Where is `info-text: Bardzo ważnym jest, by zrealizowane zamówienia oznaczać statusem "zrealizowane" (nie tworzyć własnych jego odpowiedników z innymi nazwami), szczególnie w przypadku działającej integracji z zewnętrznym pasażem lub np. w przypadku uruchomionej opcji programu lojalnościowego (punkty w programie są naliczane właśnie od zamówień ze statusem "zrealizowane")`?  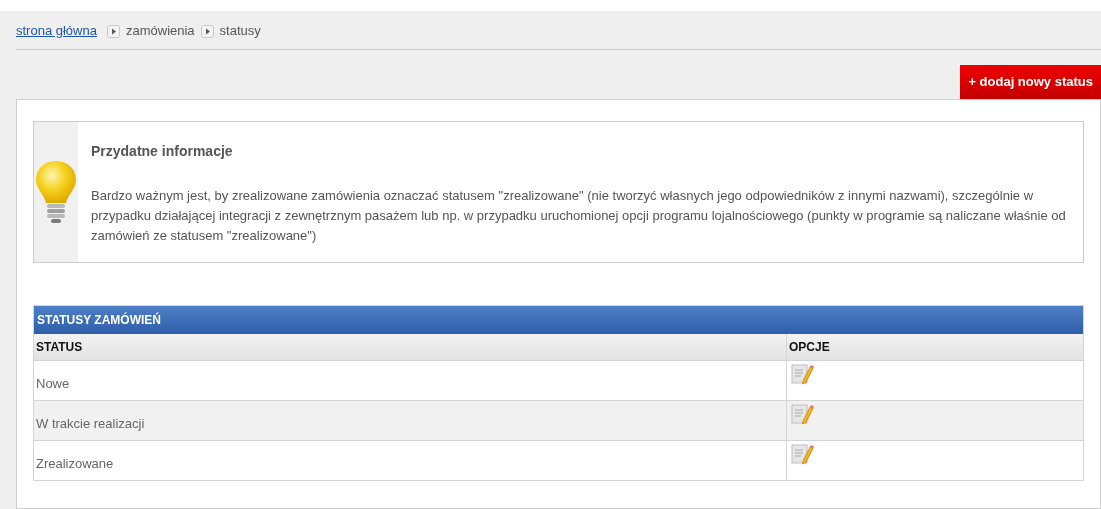
info-text: Bardzo ważnym jest, by zrealizowane zamówienia oznaczać statusem "zrealizowane" (nie tworzyć własnych jego odpowiedników z innymi nazwami), szczególnie w przypadku działającej integracji z zewnętrznym pasażem lub np. w przypadku uruchomionej opcji programu lojalnościowego (punkty w programie są naliczane właśnie od zamówień ze statusem "zrealizowane") is located at coordinates (579, 216).